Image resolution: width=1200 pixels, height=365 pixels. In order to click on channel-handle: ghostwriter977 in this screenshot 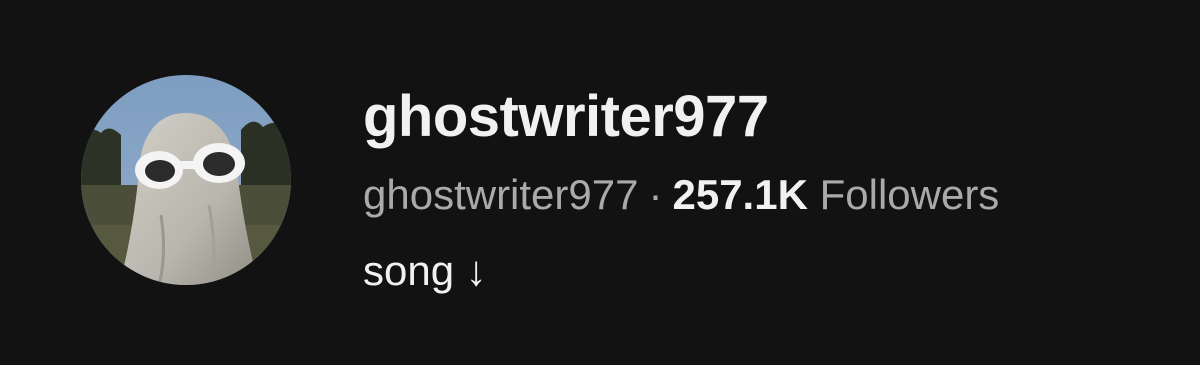, I will do `click(500, 194)`.